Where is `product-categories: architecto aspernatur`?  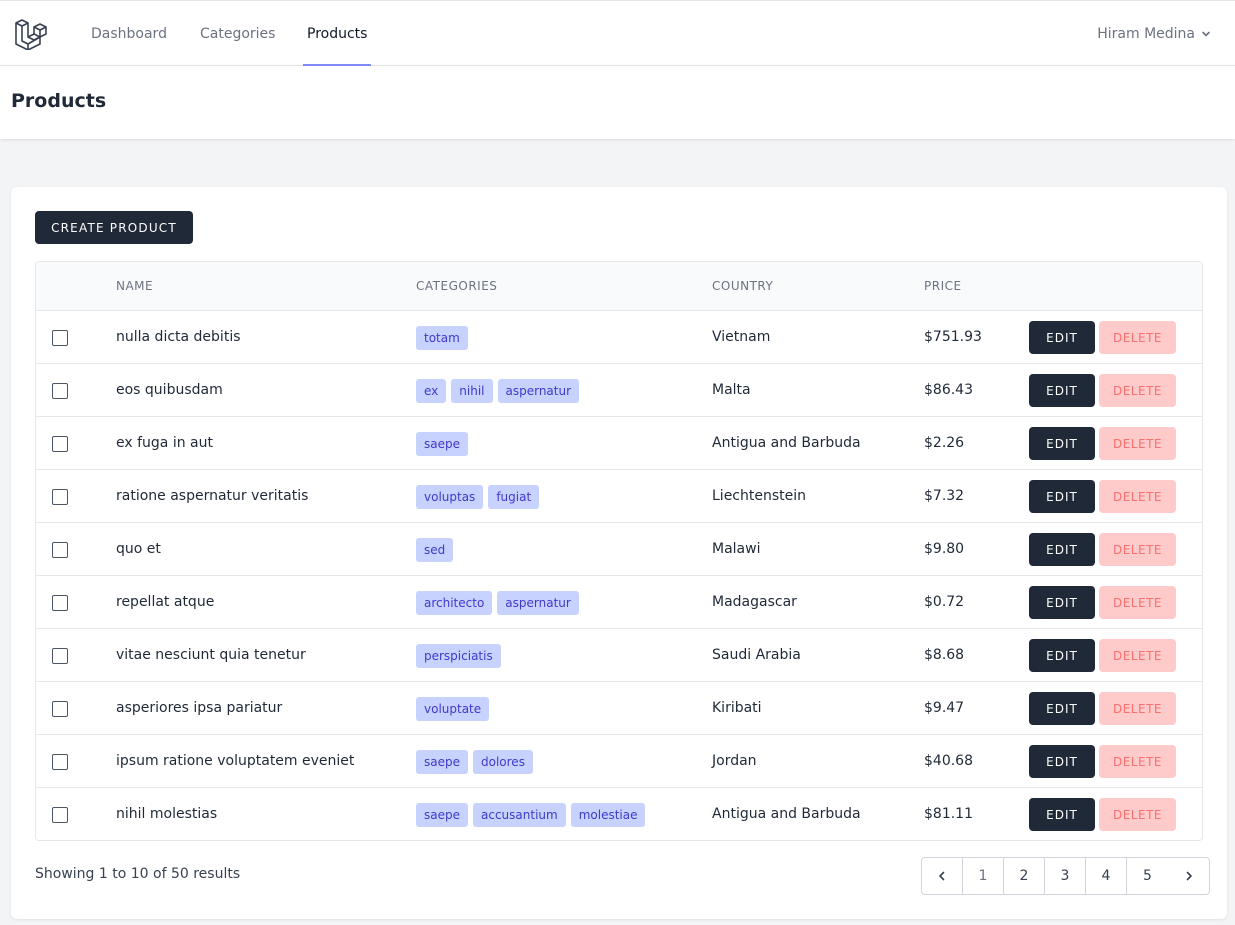 product-categories: architecto aspernatur is located at coordinates (497, 603).